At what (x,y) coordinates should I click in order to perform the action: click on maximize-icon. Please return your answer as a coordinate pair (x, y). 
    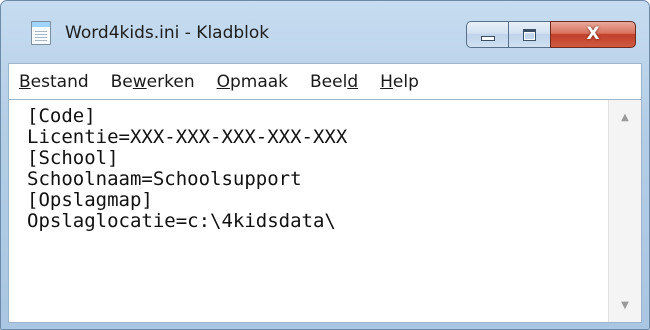
    Looking at the image, I should click on (529, 34).